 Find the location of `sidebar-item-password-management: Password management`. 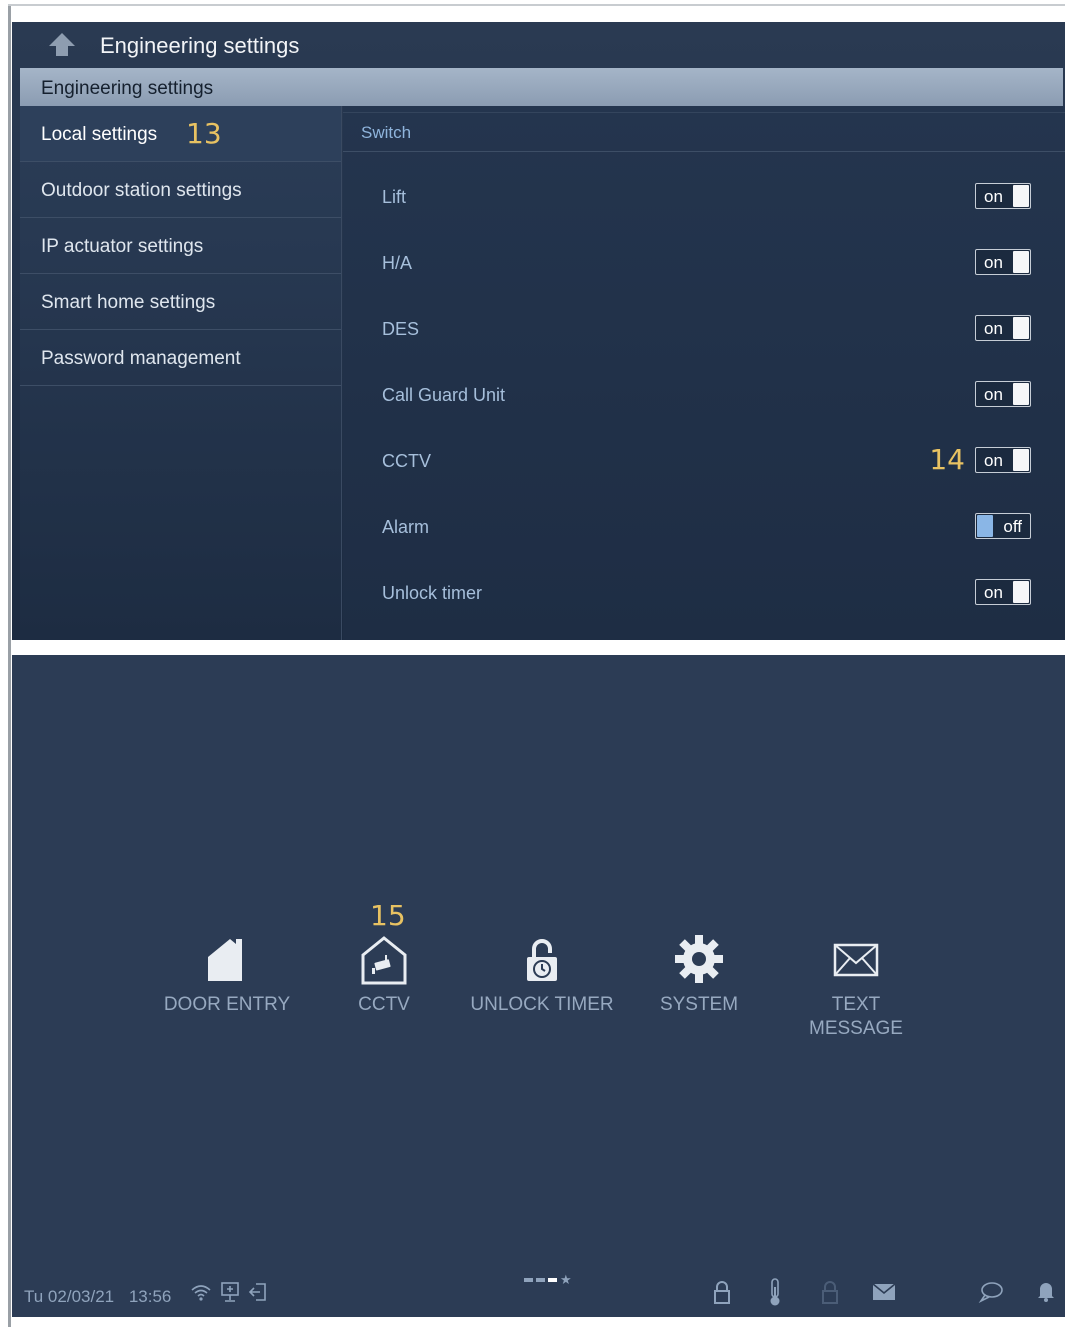

sidebar-item-password-management: Password management is located at coordinates (180, 358).